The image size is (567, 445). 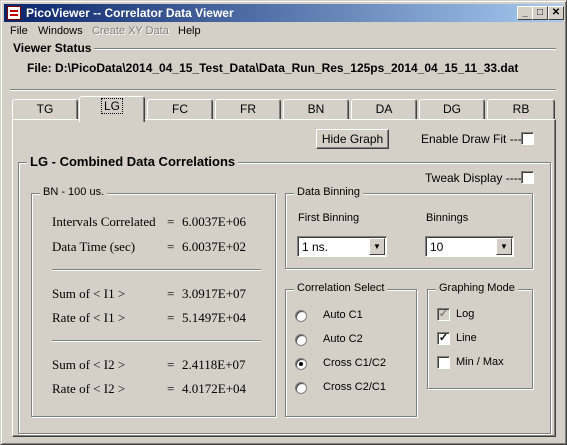 I want to click on menu-windows: Windows, so click(x=60, y=31).